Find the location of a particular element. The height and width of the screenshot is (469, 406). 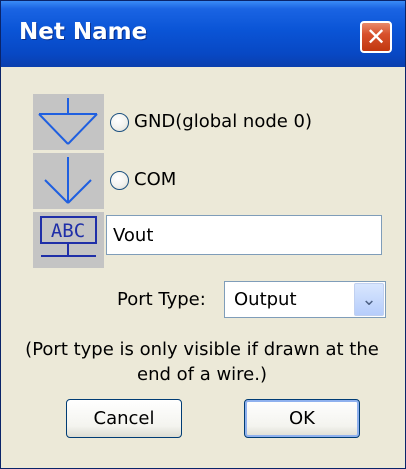

chevron-down-icon: ⌄ is located at coordinates (369, 299).